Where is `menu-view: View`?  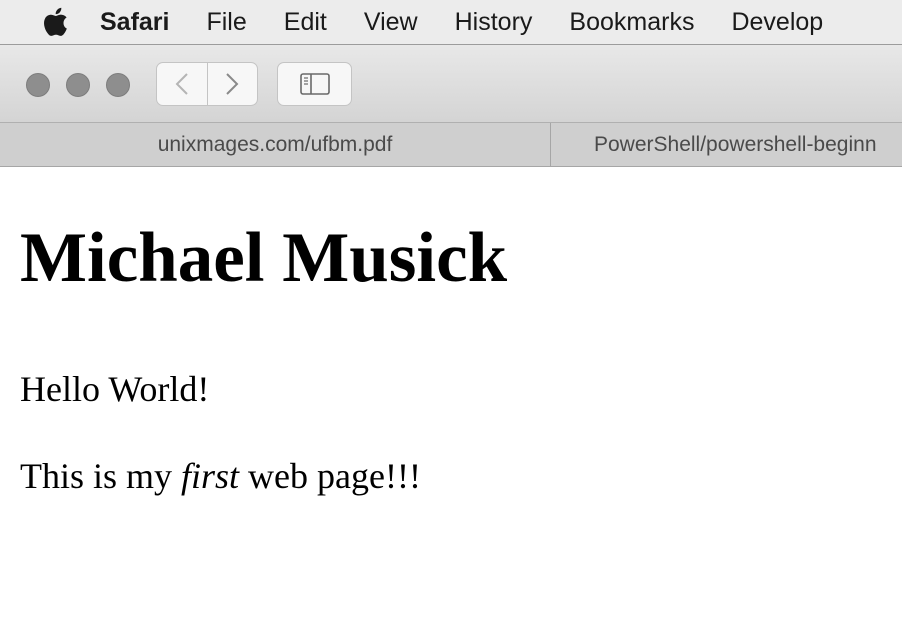 menu-view: View is located at coordinates (391, 22).